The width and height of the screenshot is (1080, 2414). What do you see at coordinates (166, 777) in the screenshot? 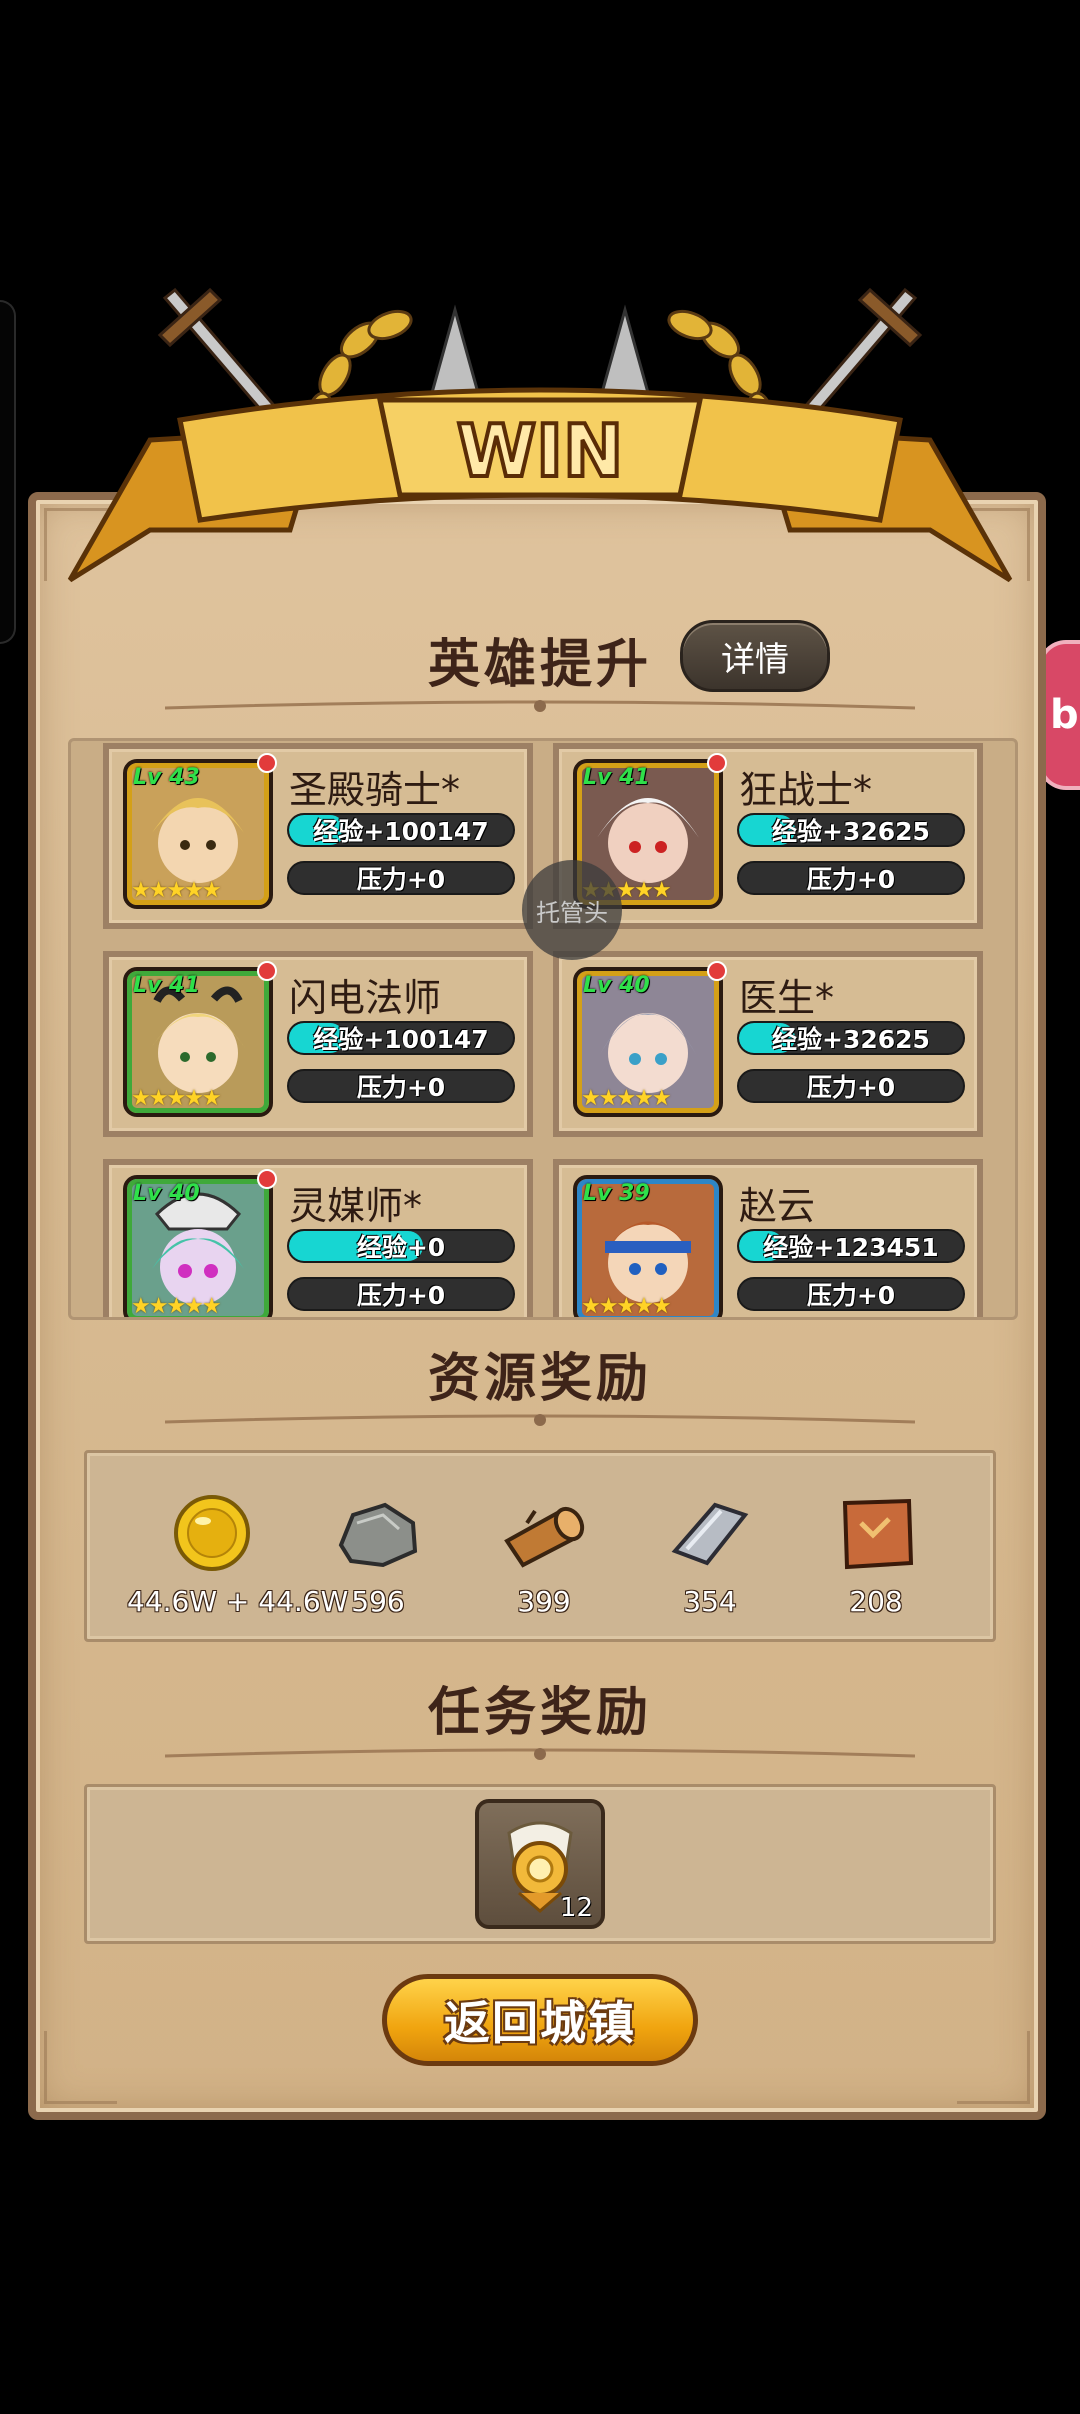
I see `hero-level: Lv 43` at bounding box center [166, 777].